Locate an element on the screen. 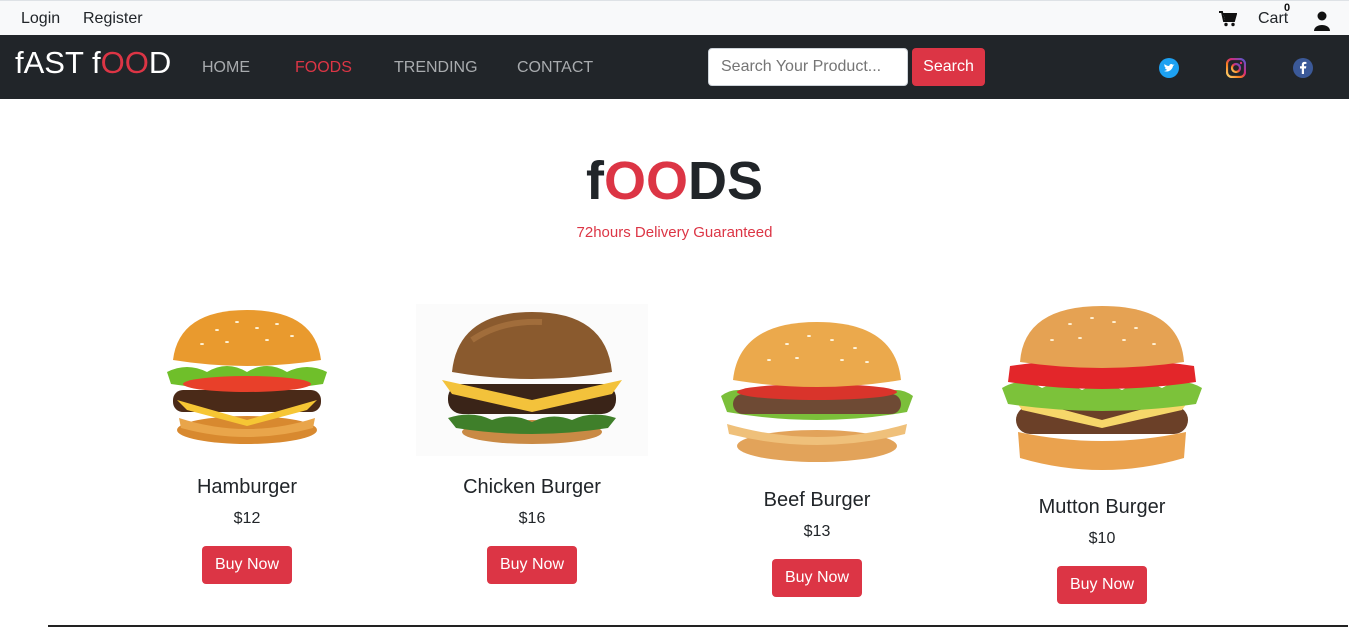  product-price: $12 is located at coordinates (247, 518).